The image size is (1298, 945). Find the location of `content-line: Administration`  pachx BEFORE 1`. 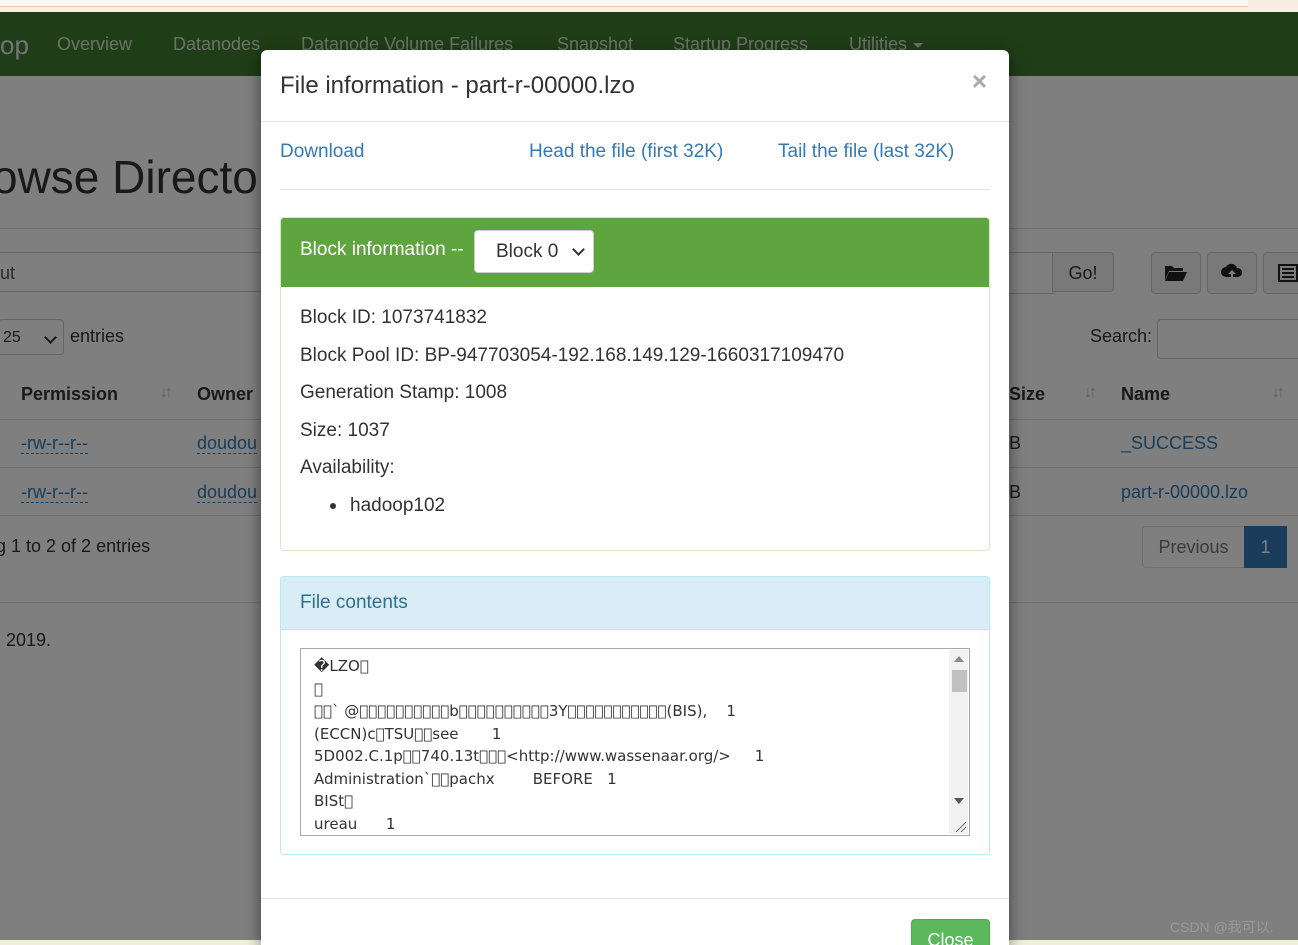

content-line: Administration`  pachx BEFORE 1 is located at coordinates (465, 779).